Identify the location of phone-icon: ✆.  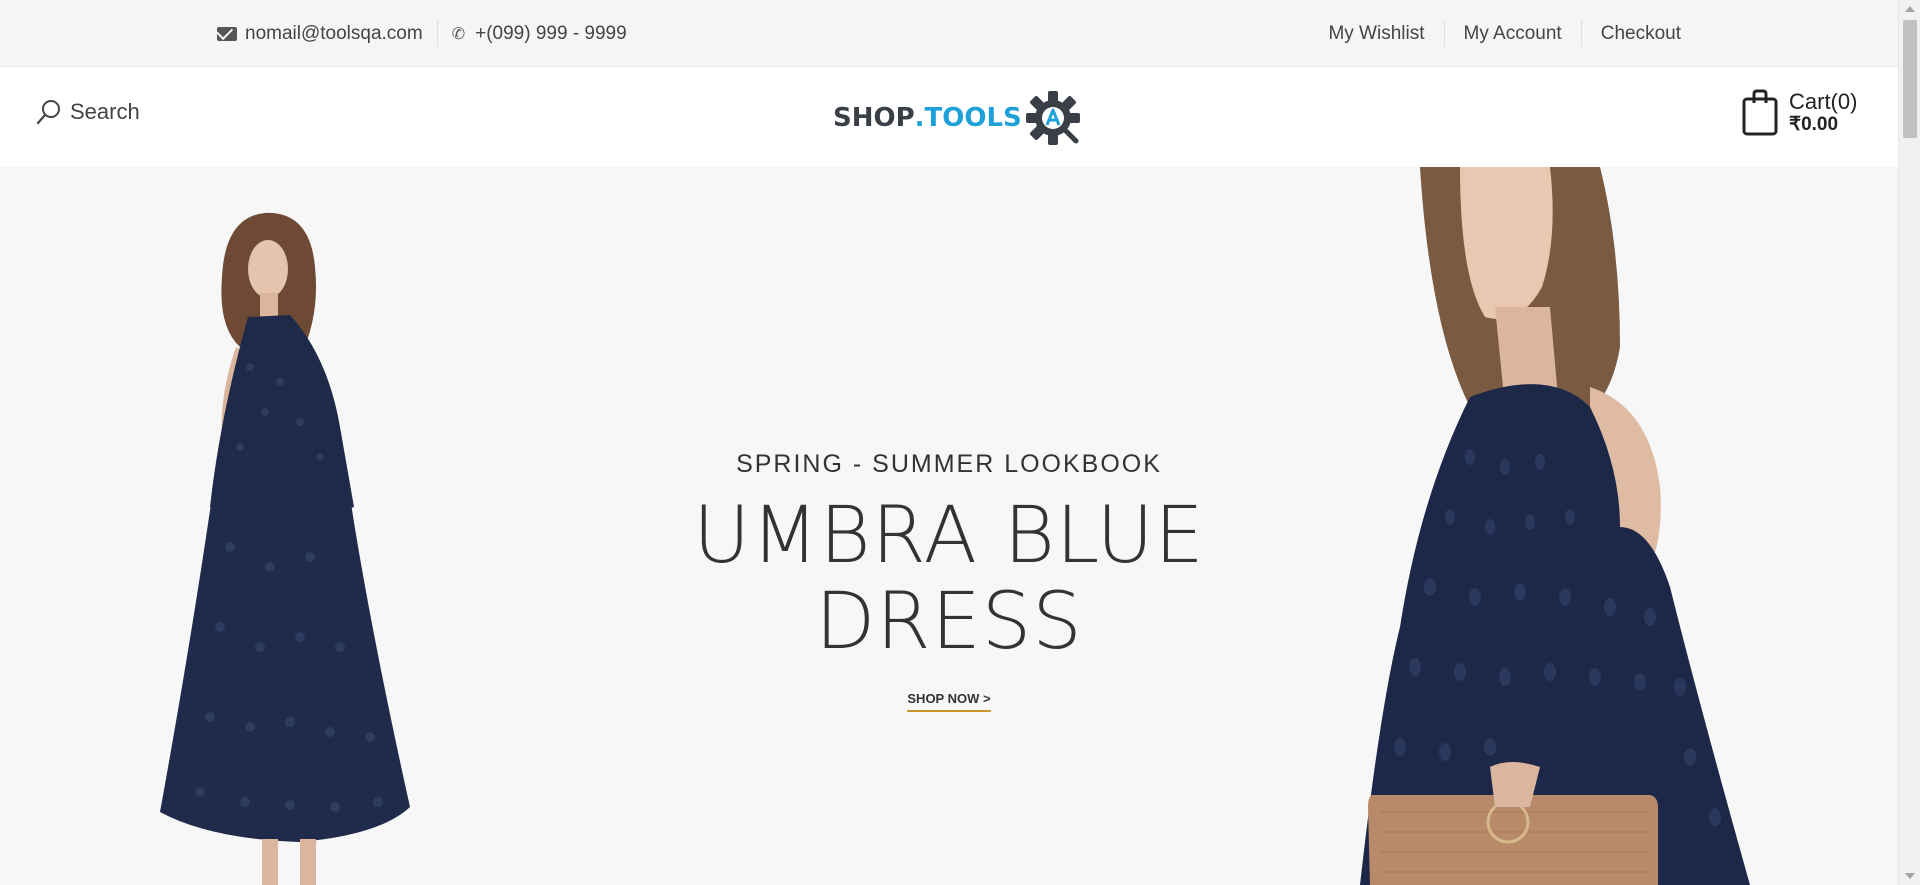
(458, 34).